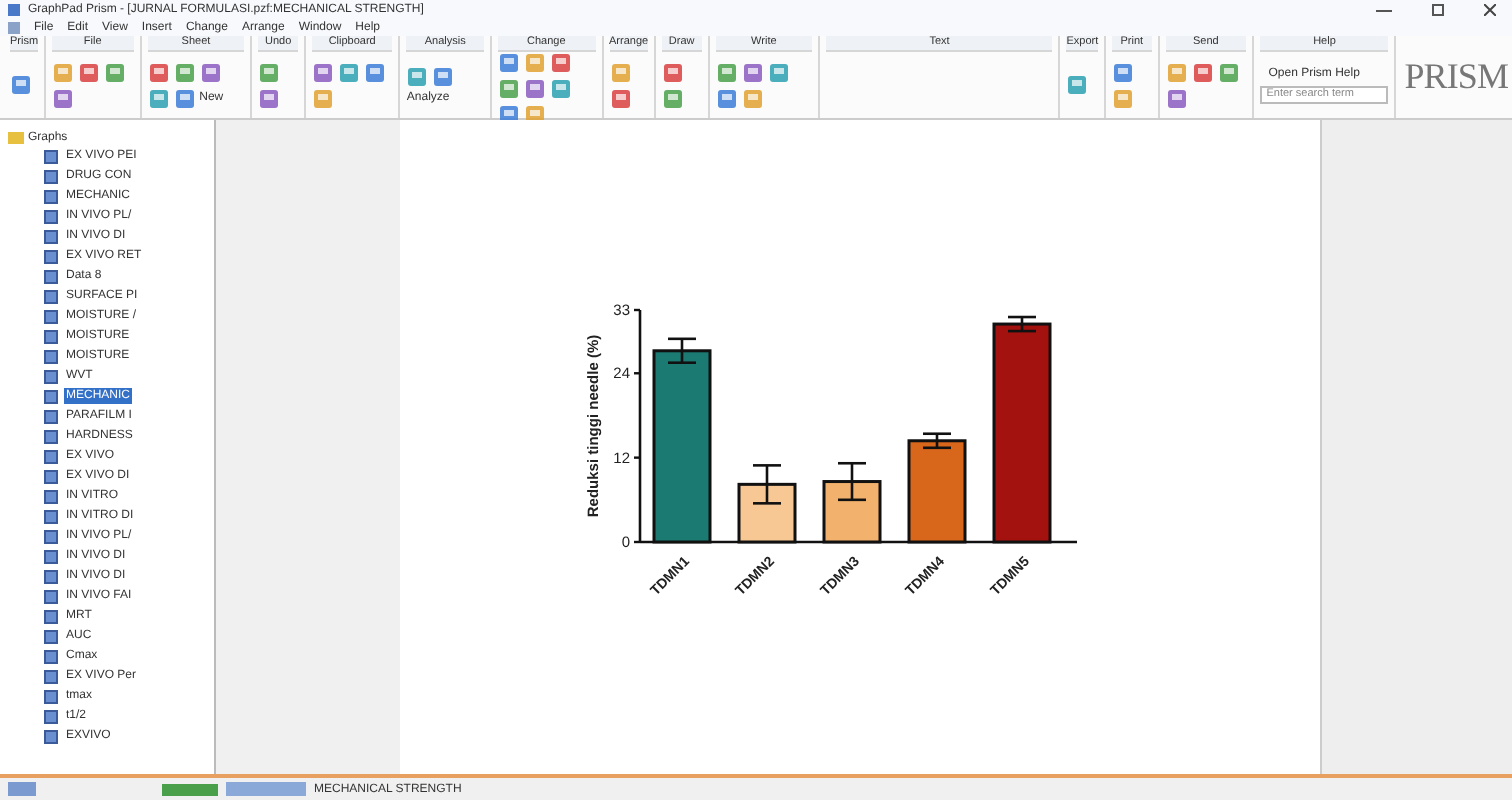 The width and height of the screenshot is (1512, 800). I want to click on close-icon, so click(1490, 10).